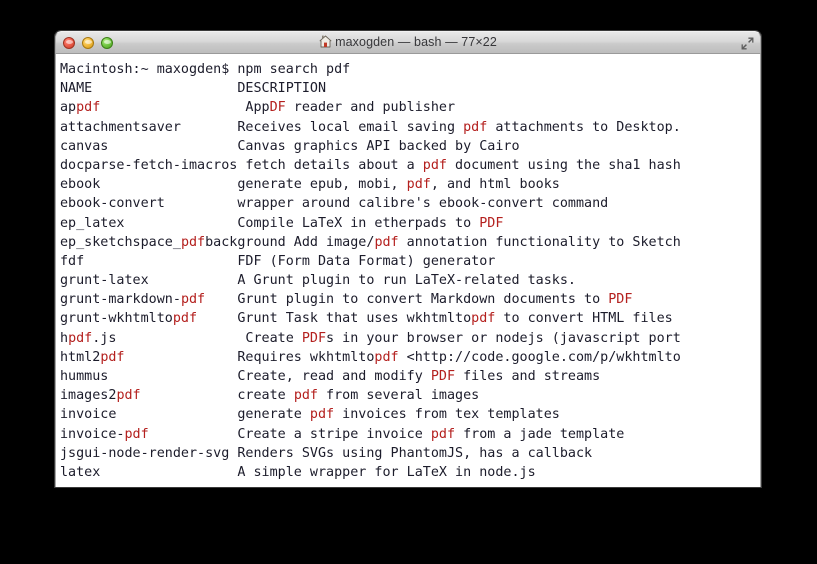 The height and width of the screenshot is (564, 817). Describe the element at coordinates (399, 396) in the screenshot. I see `terminal-text: from several images` at that location.